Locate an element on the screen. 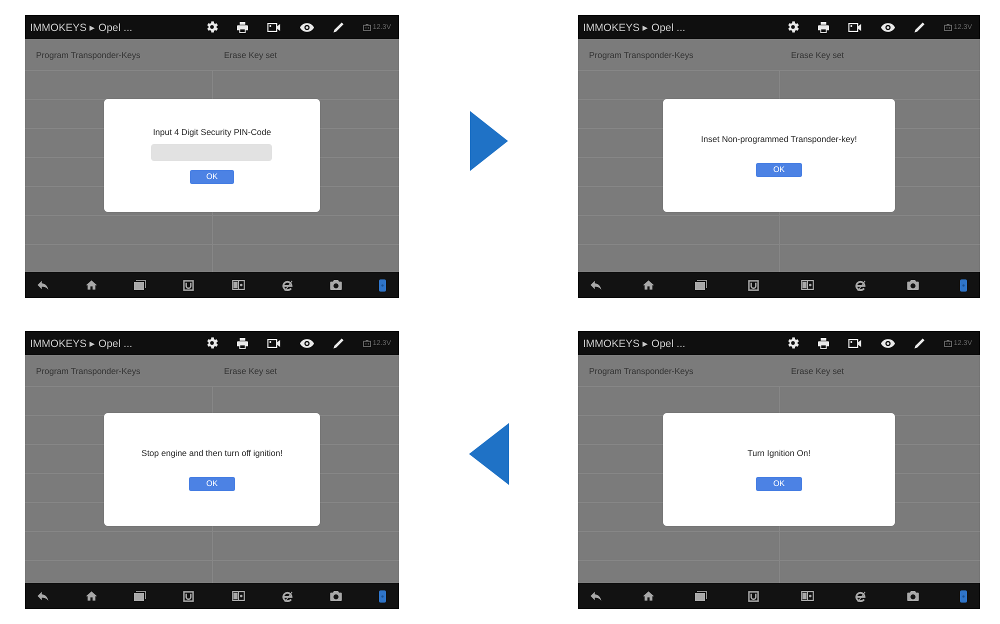 This screenshot has width=1000, height=624. arrow-left-icon is located at coordinates (488, 454).